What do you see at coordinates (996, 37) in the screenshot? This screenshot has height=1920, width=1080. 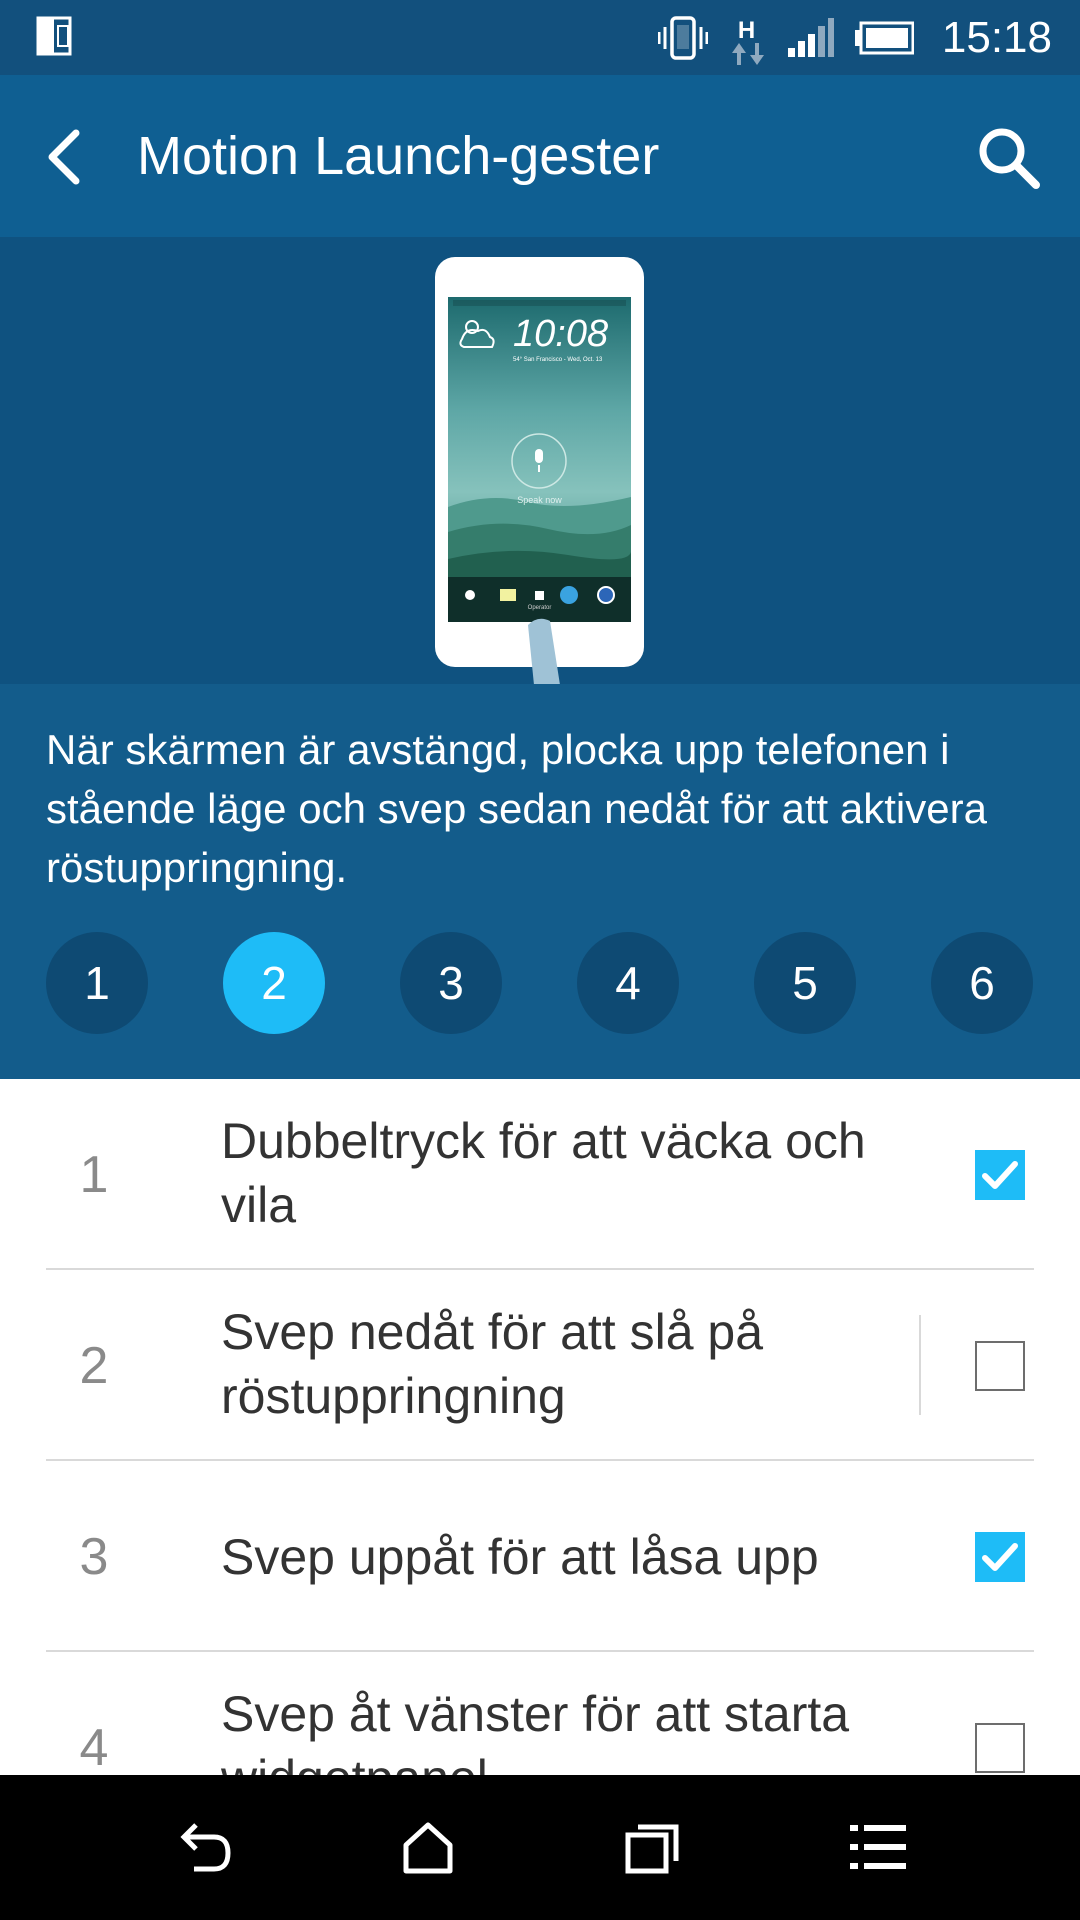 I see `status-clock: 15:18` at bounding box center [996, 37].